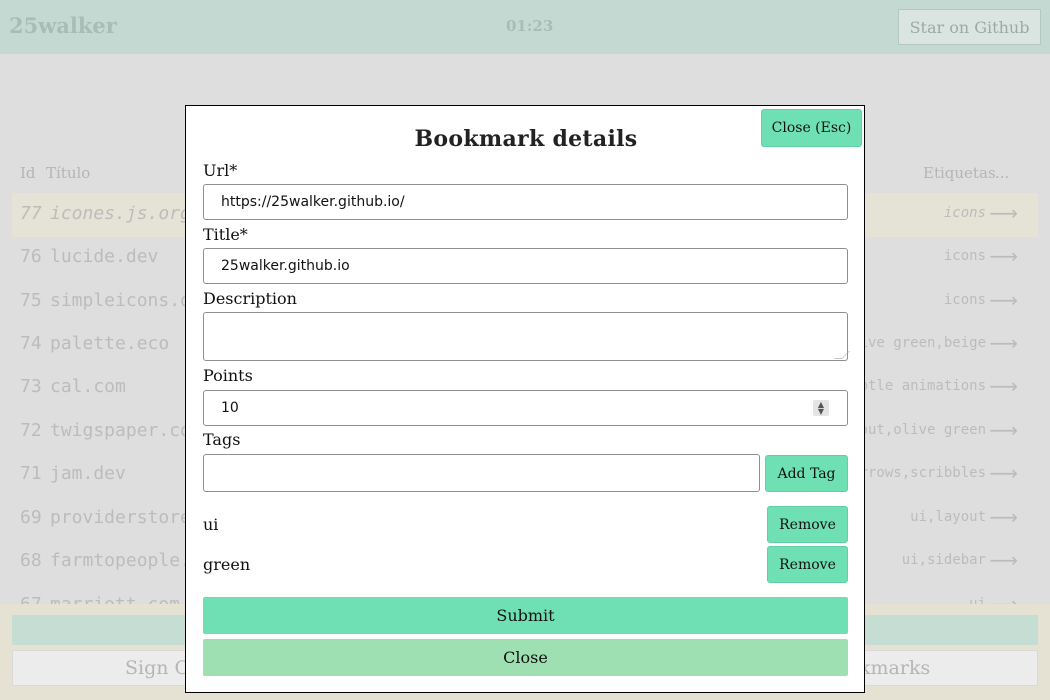 The width and height of the screenshot is (1050, 700). I want to click on row-tags: ui,layout, so click(948, 517).